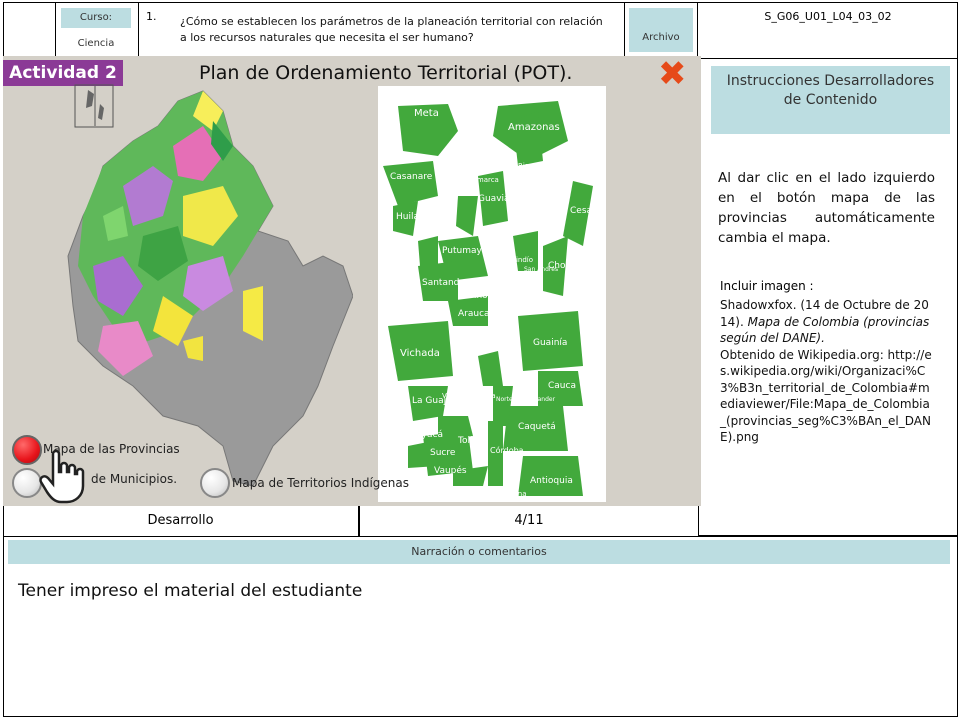 The image size is (960, 720). I want to click on archivo-label: Archivo, so click(661, 30).